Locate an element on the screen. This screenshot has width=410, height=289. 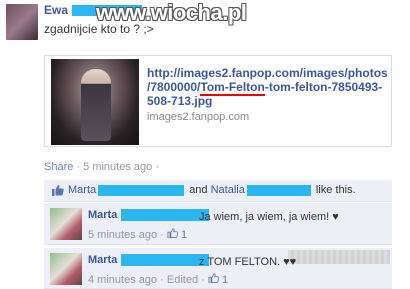
link-thumbnail is located at coordinates (95, 102).